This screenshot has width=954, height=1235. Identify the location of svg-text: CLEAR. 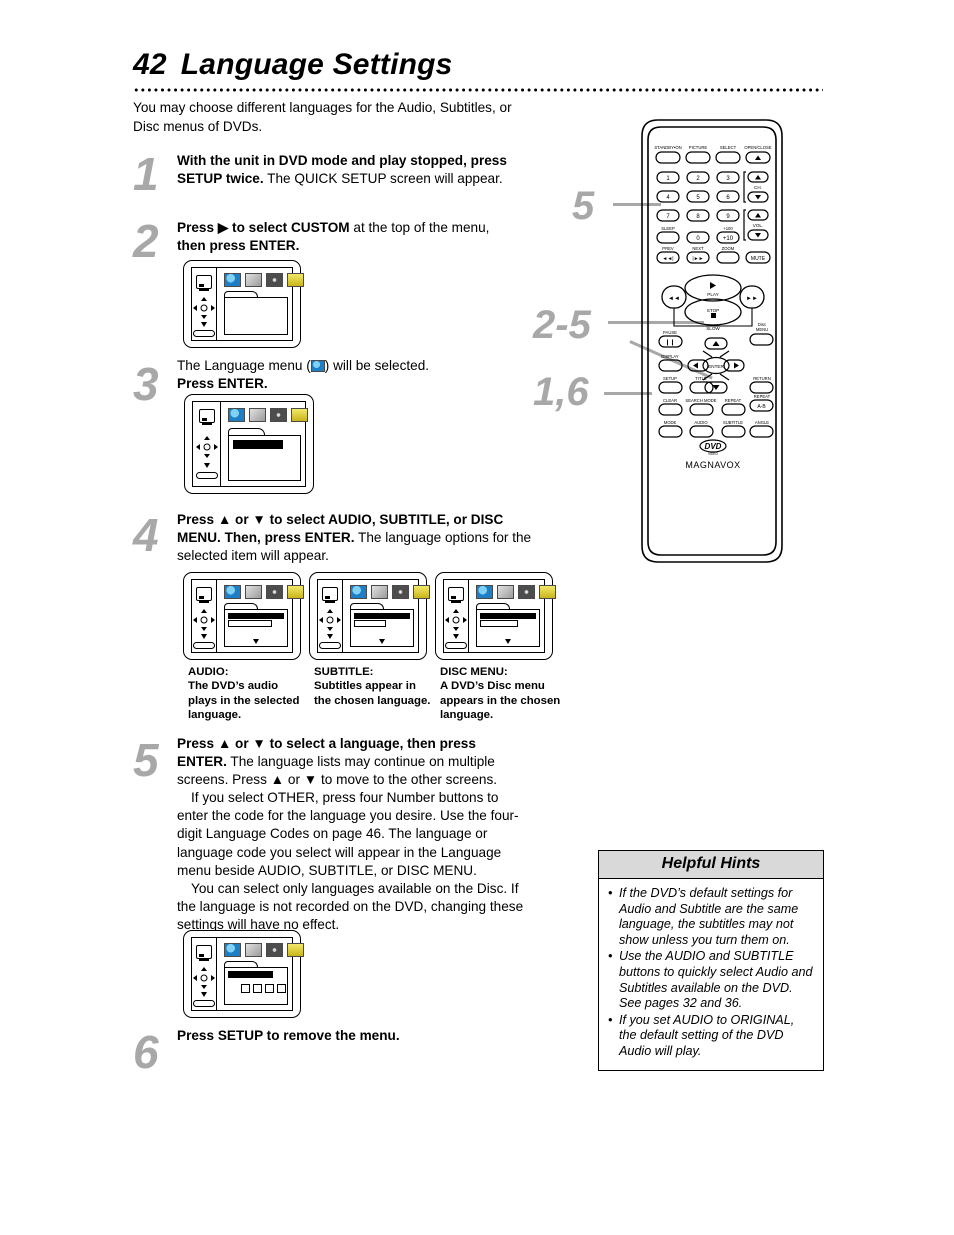
(670, 400).